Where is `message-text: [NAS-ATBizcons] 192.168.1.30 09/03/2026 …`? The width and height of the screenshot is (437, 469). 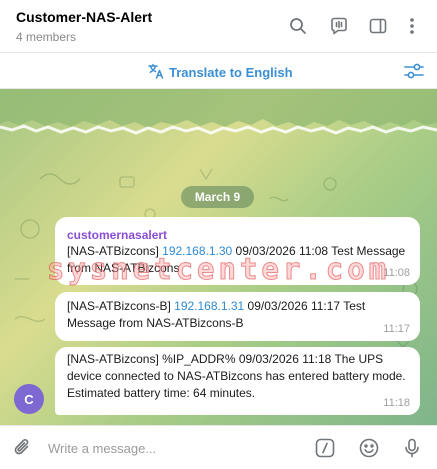 message-text: [NAS-ATBizcons] 192.168.1.30 09/03/2026 … is located at coordinates (237, 260).